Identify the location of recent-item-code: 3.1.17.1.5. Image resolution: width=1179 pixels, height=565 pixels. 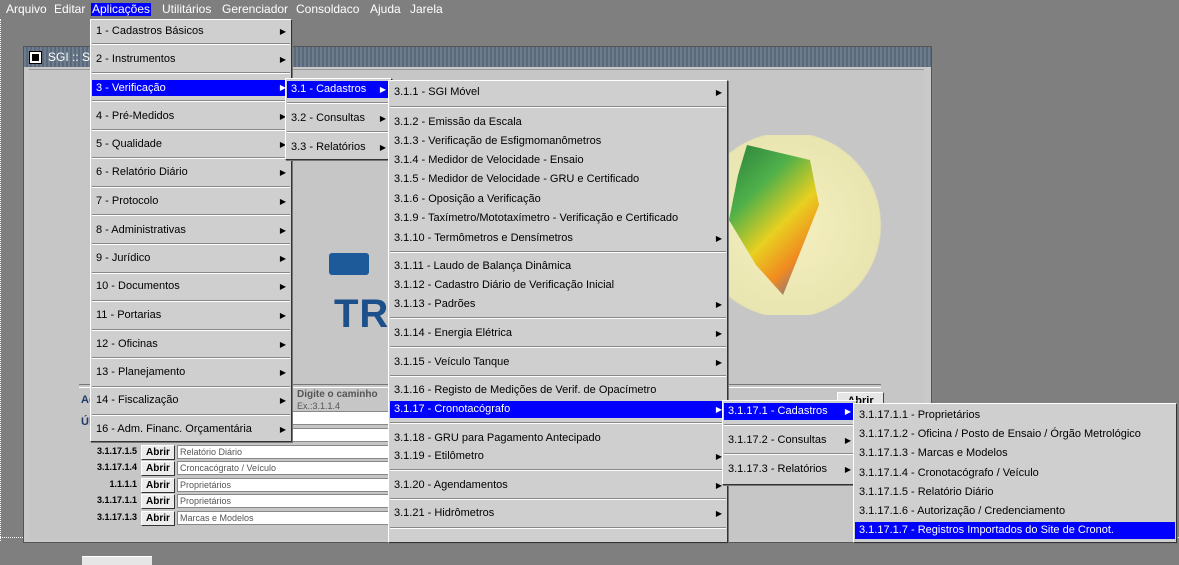
(116, 451).